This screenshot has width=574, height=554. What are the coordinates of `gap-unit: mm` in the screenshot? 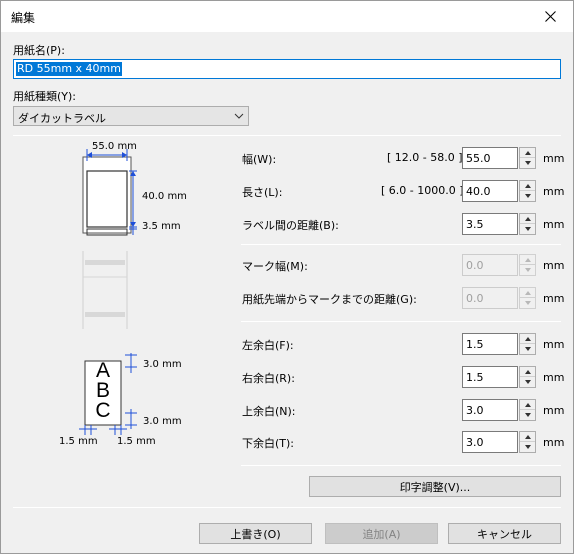 It's located at (554, 224).